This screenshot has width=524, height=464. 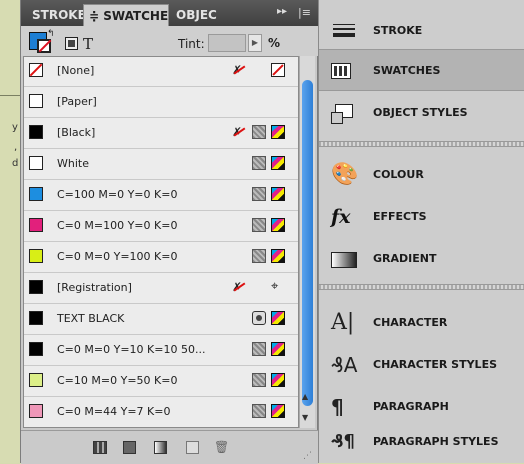 What do you see at coordinates (15, 127) in the screenshot?
I see `backdrop-text-fragment: y` at bounding box center [15, 127].